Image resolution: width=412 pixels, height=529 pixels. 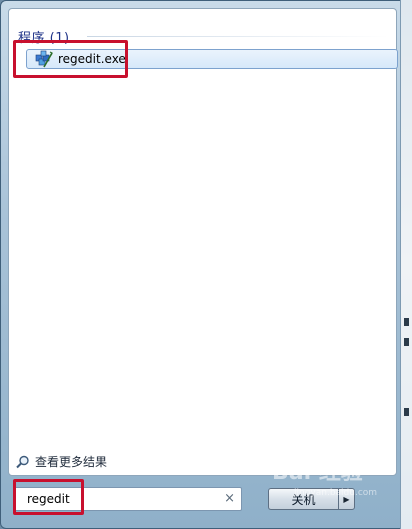 I want to click on section-divider, so click(x=238, y=36).